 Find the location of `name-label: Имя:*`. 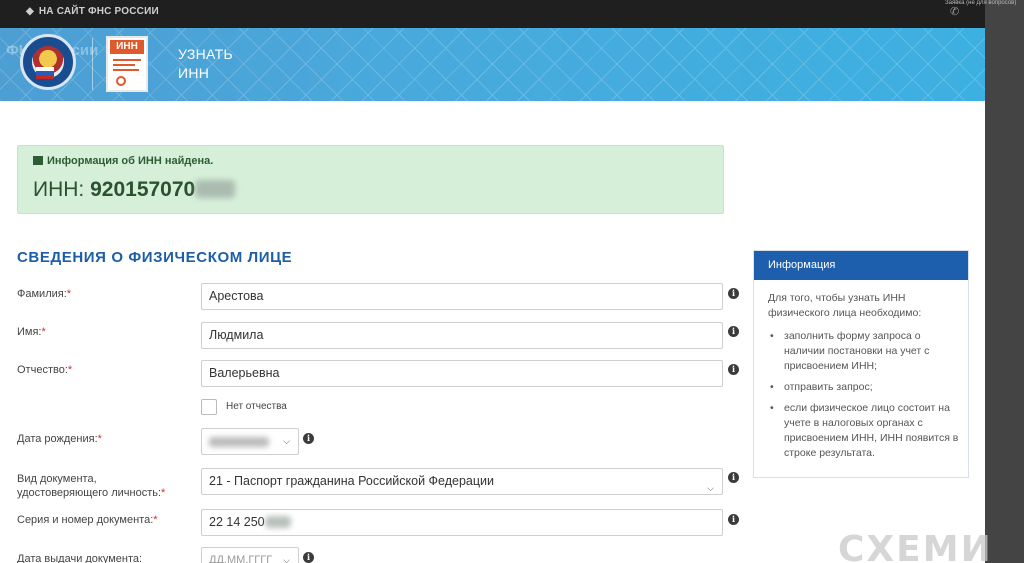

name-label: Имя:* is located at coordinates (31, 332).